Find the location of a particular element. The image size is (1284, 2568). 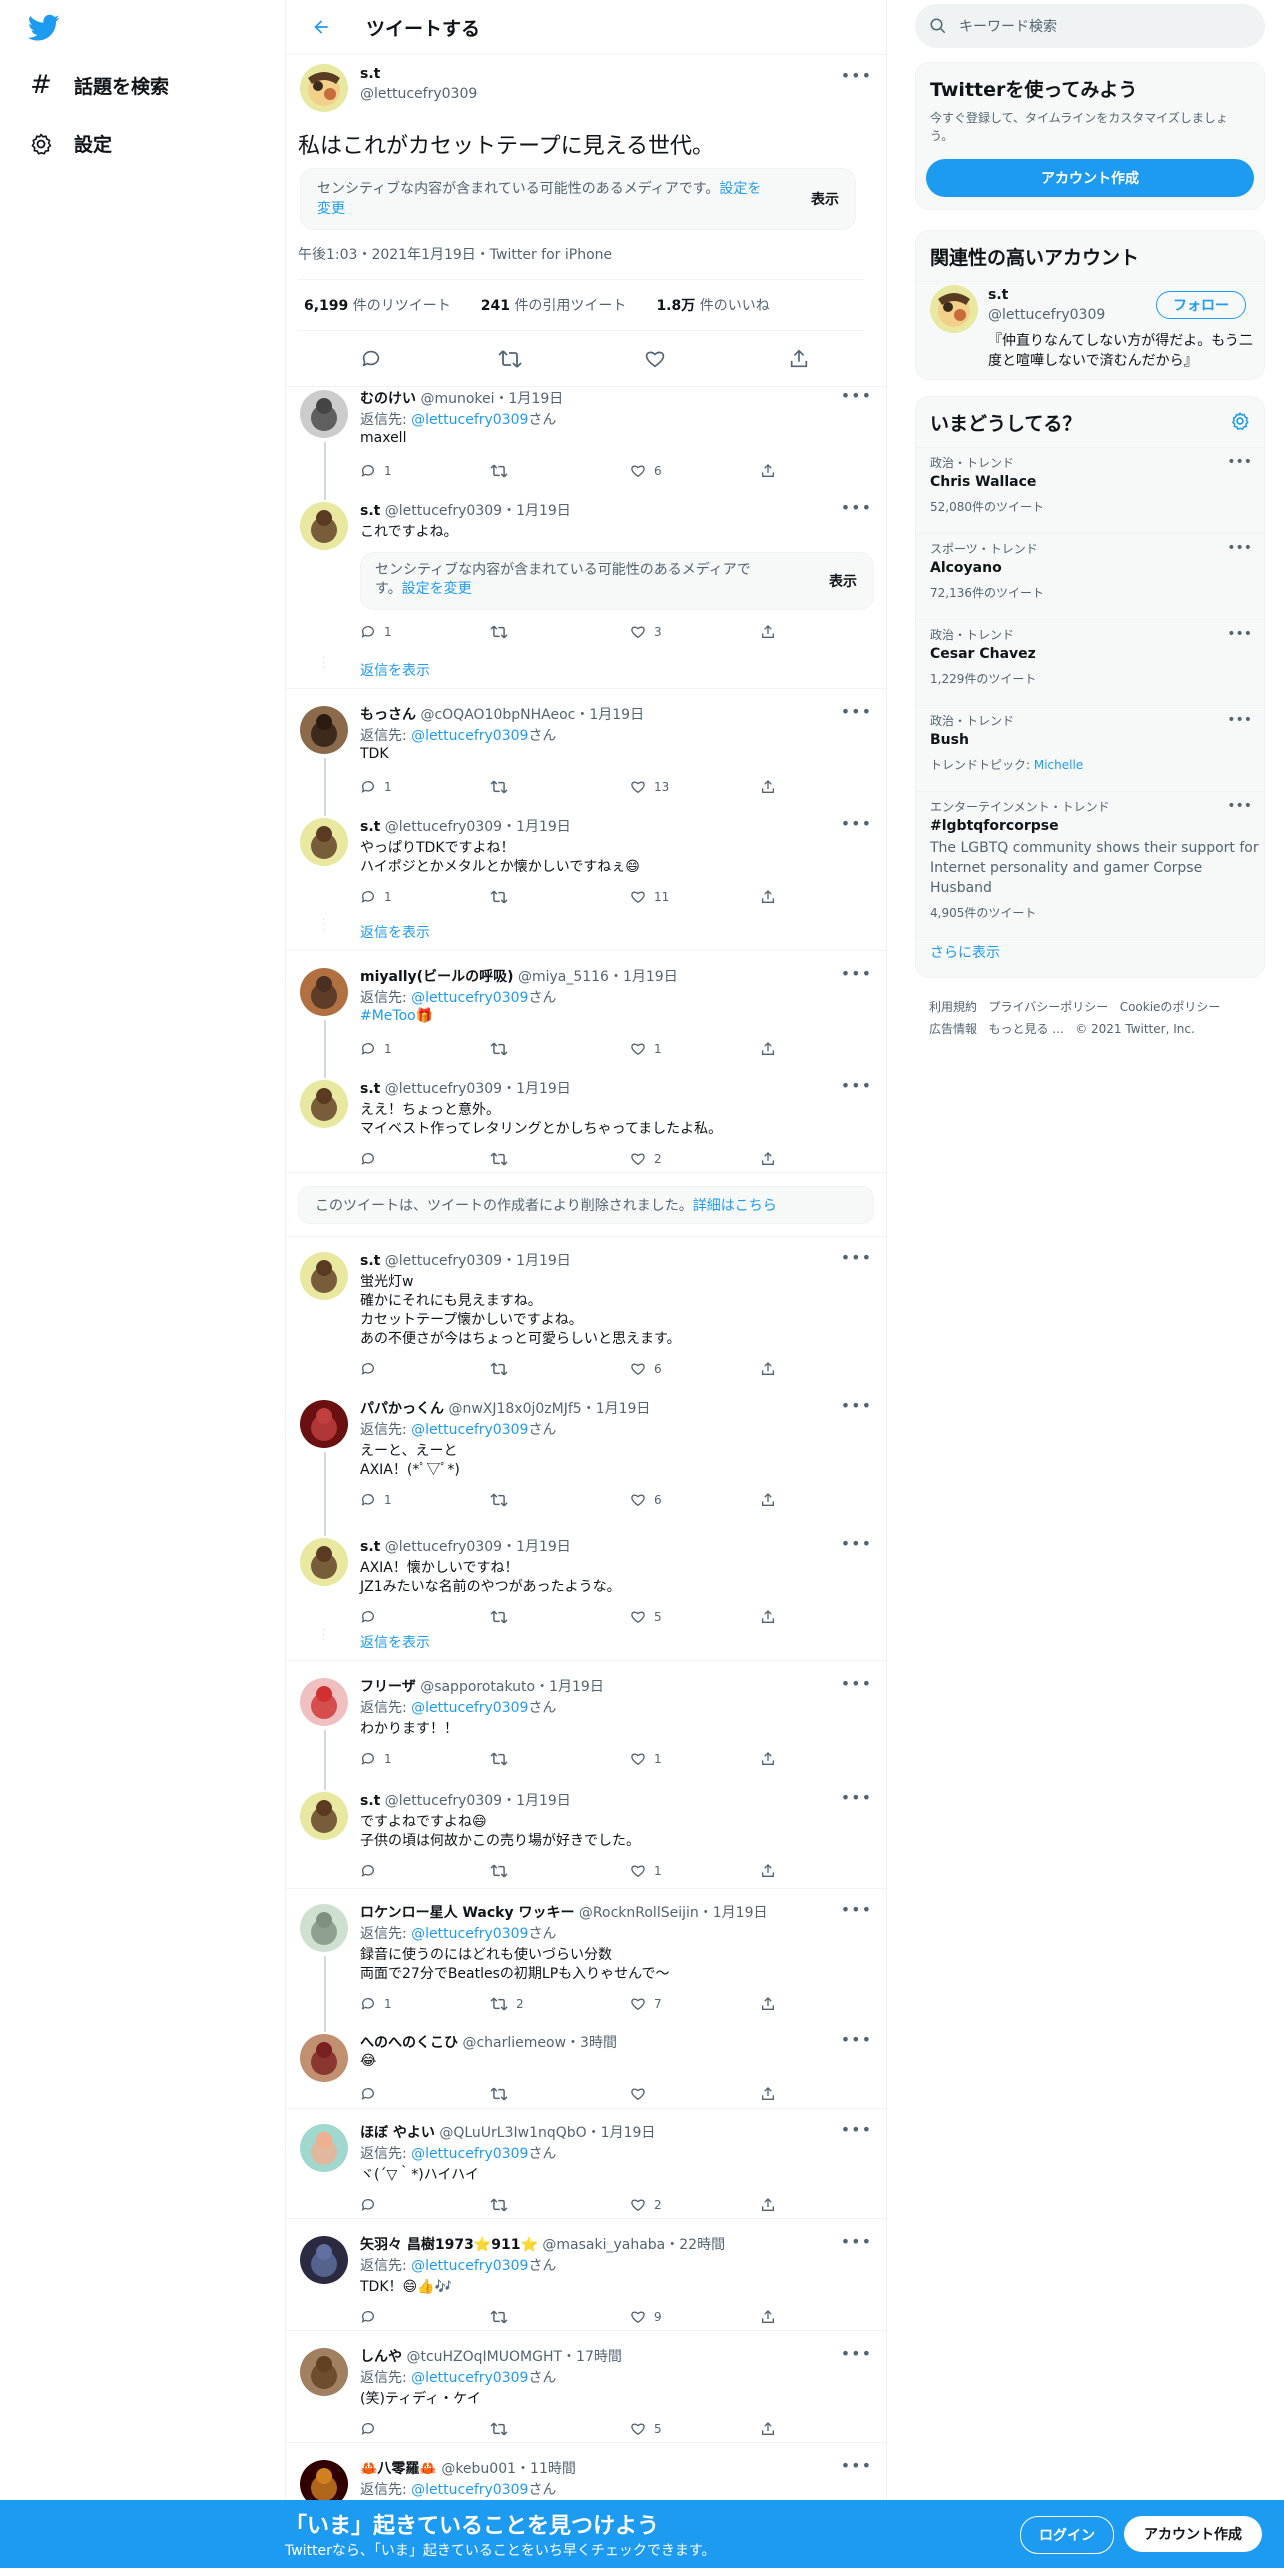

nav-settings: 設定 is located at coordinates (70, 143).